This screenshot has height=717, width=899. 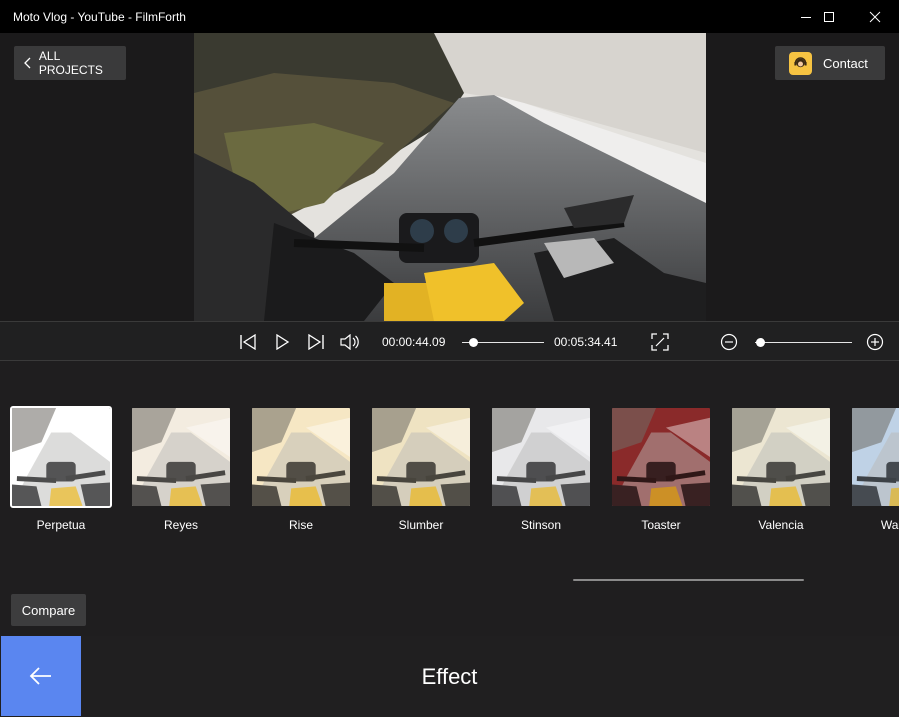 I want to click on all-projects-label: ALL PROJECTS, so click(x=70, y=63).